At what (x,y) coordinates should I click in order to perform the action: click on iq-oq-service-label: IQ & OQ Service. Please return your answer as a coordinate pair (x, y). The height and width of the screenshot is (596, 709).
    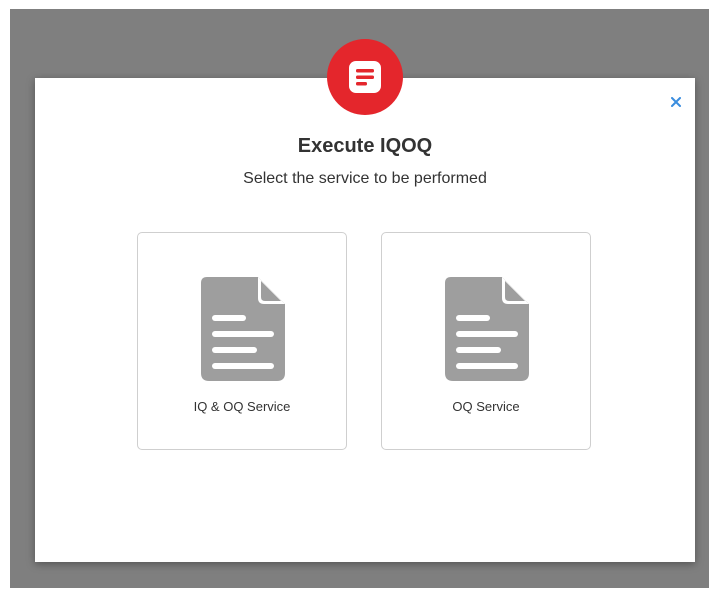
    Looking at the image, I should click on (242, 406).